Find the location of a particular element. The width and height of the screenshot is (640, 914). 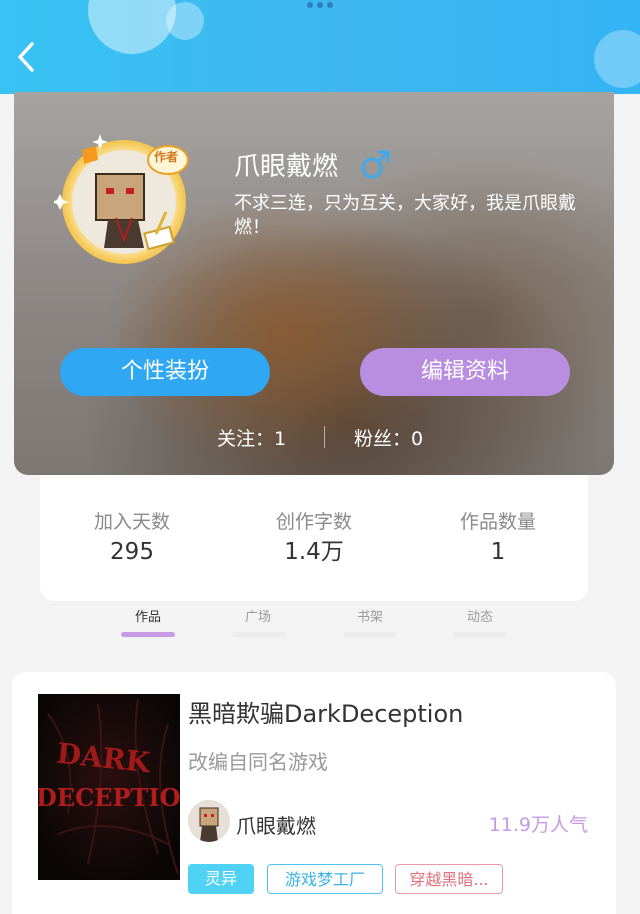

stat-label: 作品数量 is located at coordinates (497, 522).